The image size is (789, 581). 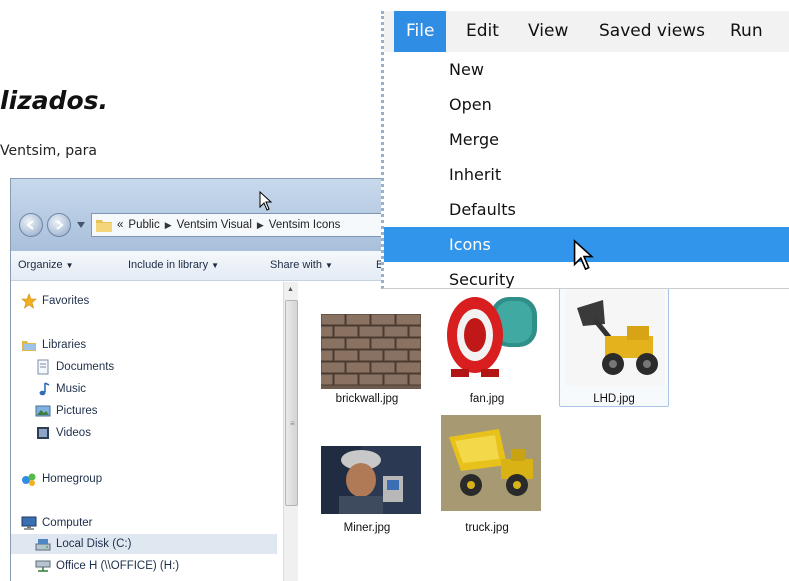 I want to click on menu-view: View, so click(x=548, y=31).